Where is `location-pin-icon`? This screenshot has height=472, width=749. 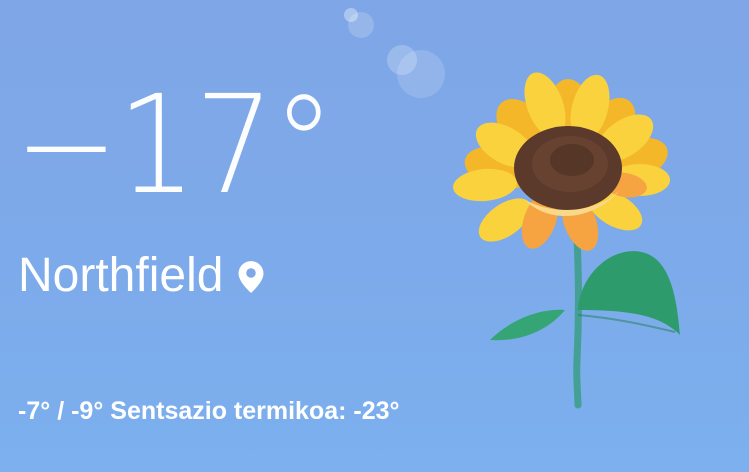
location-pin-icon is located at coordinates (251, 277).